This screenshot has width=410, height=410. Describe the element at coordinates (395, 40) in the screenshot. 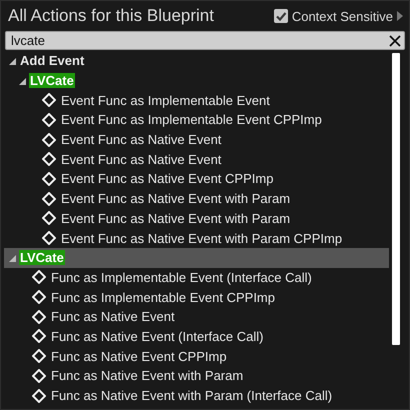

I see `clear-icon` at that location.